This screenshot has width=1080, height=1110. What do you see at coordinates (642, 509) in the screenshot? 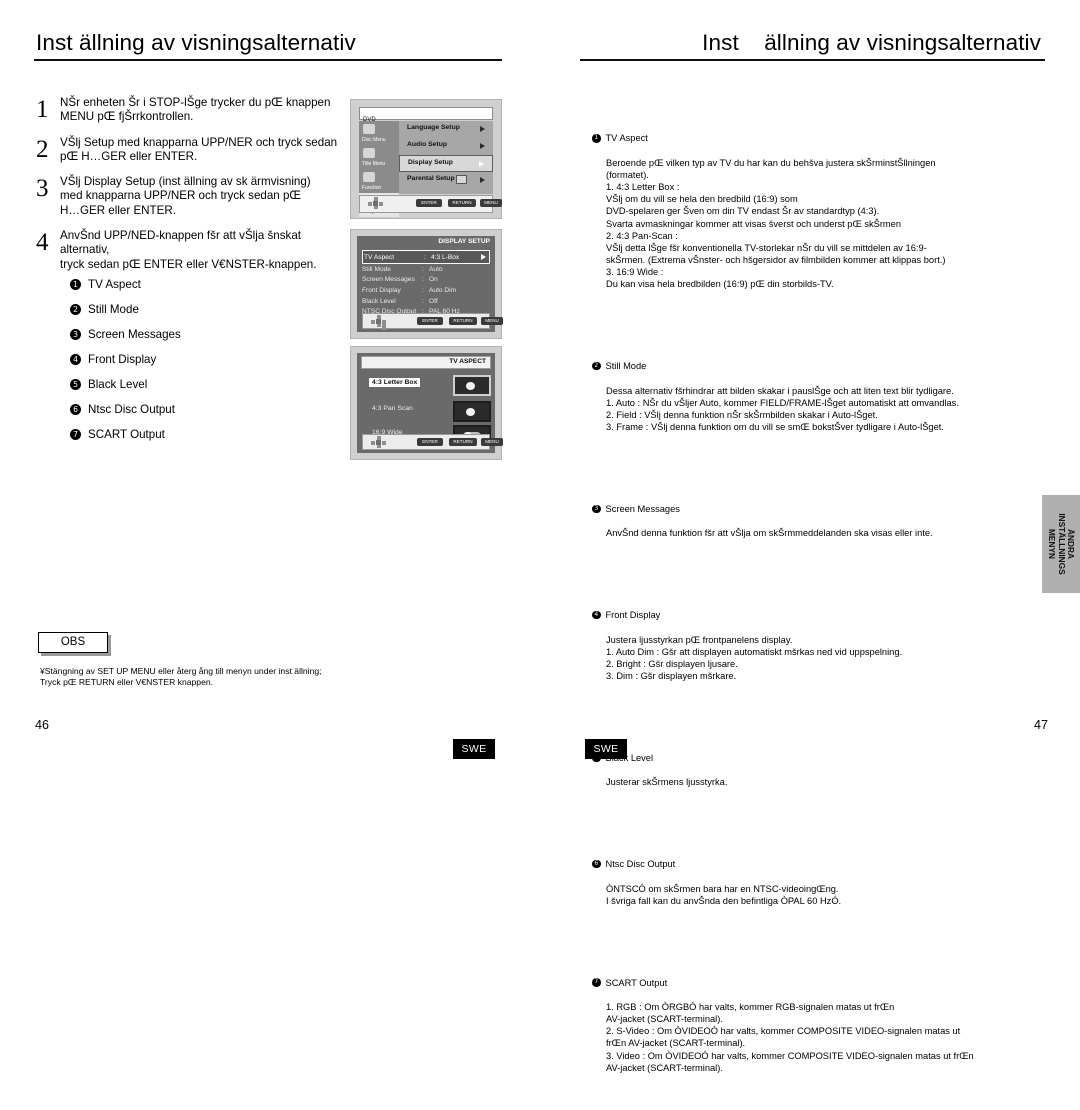
I see `section-title: Screen Messages` at bounding box center [642, 509].